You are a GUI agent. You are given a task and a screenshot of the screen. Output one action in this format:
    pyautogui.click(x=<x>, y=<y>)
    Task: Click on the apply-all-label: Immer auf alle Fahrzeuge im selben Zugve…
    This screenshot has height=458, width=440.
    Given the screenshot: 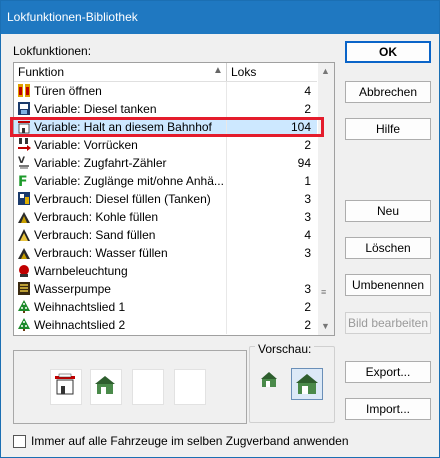 What is the action you would take?
    pyautogui.click(x=190, y=441)
    